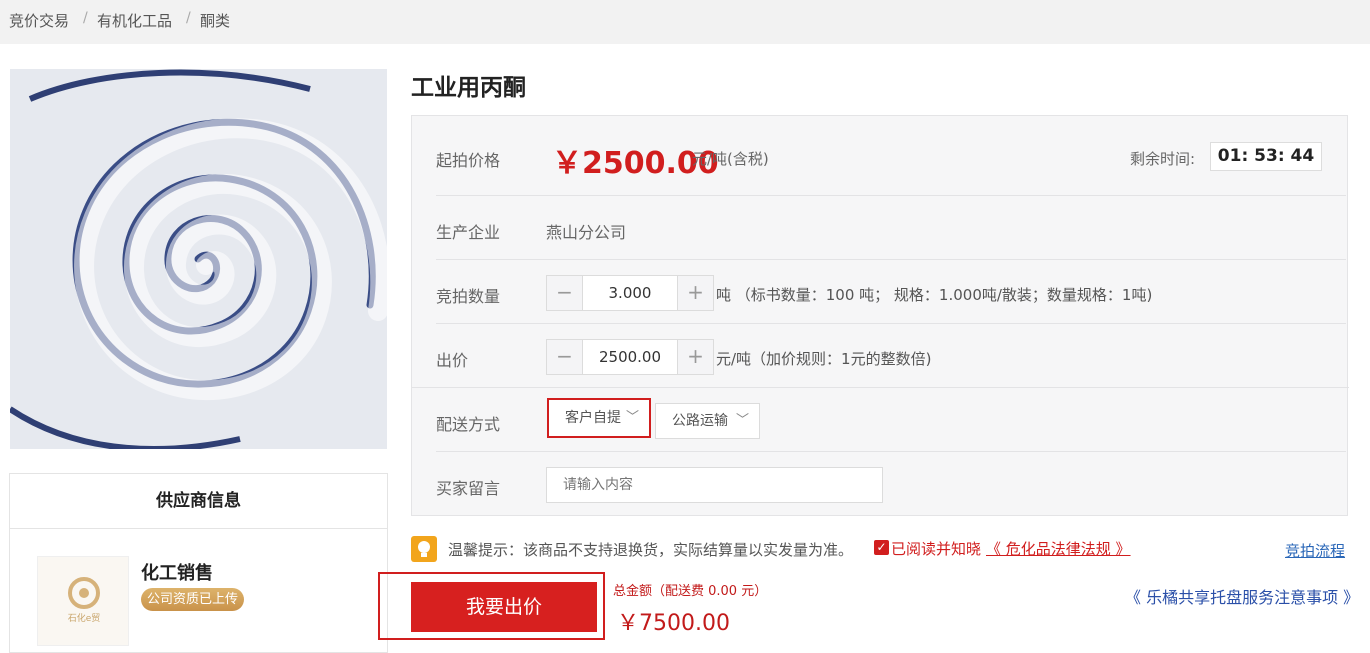  I want to click on delivery-option-label: 公路运输, so click(700, 421).